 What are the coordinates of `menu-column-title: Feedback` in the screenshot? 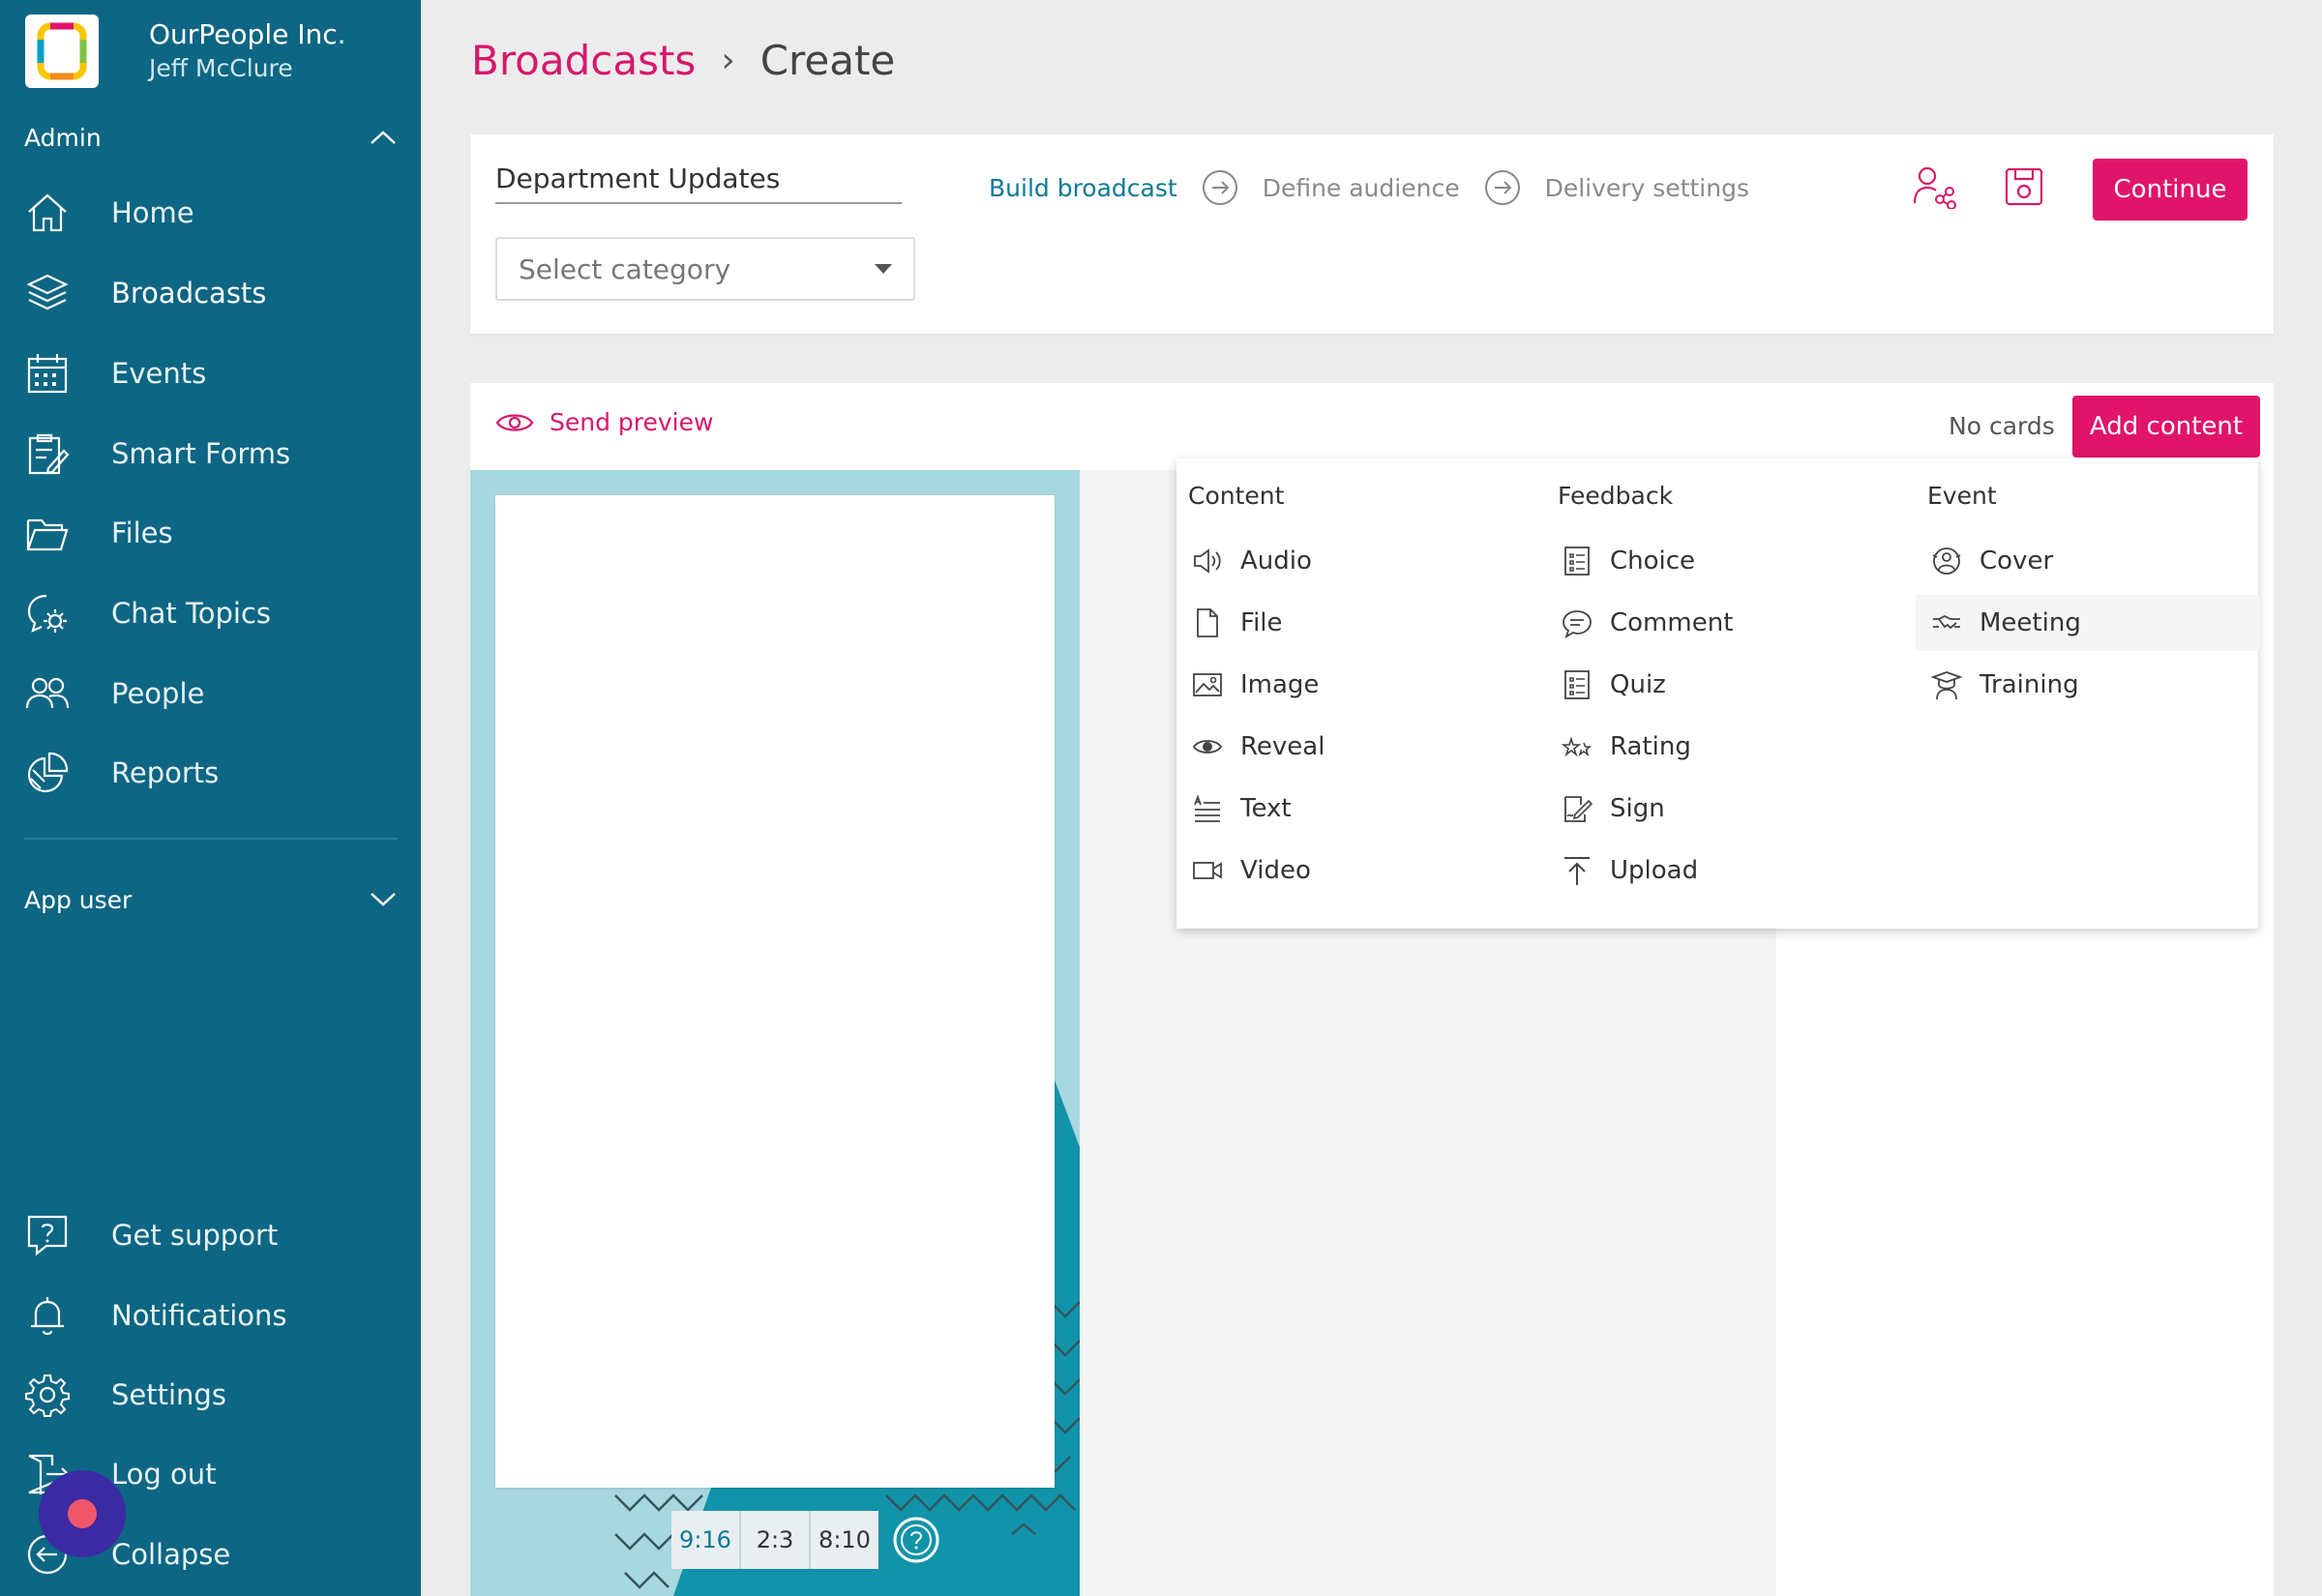 It's located at (1616, 496).